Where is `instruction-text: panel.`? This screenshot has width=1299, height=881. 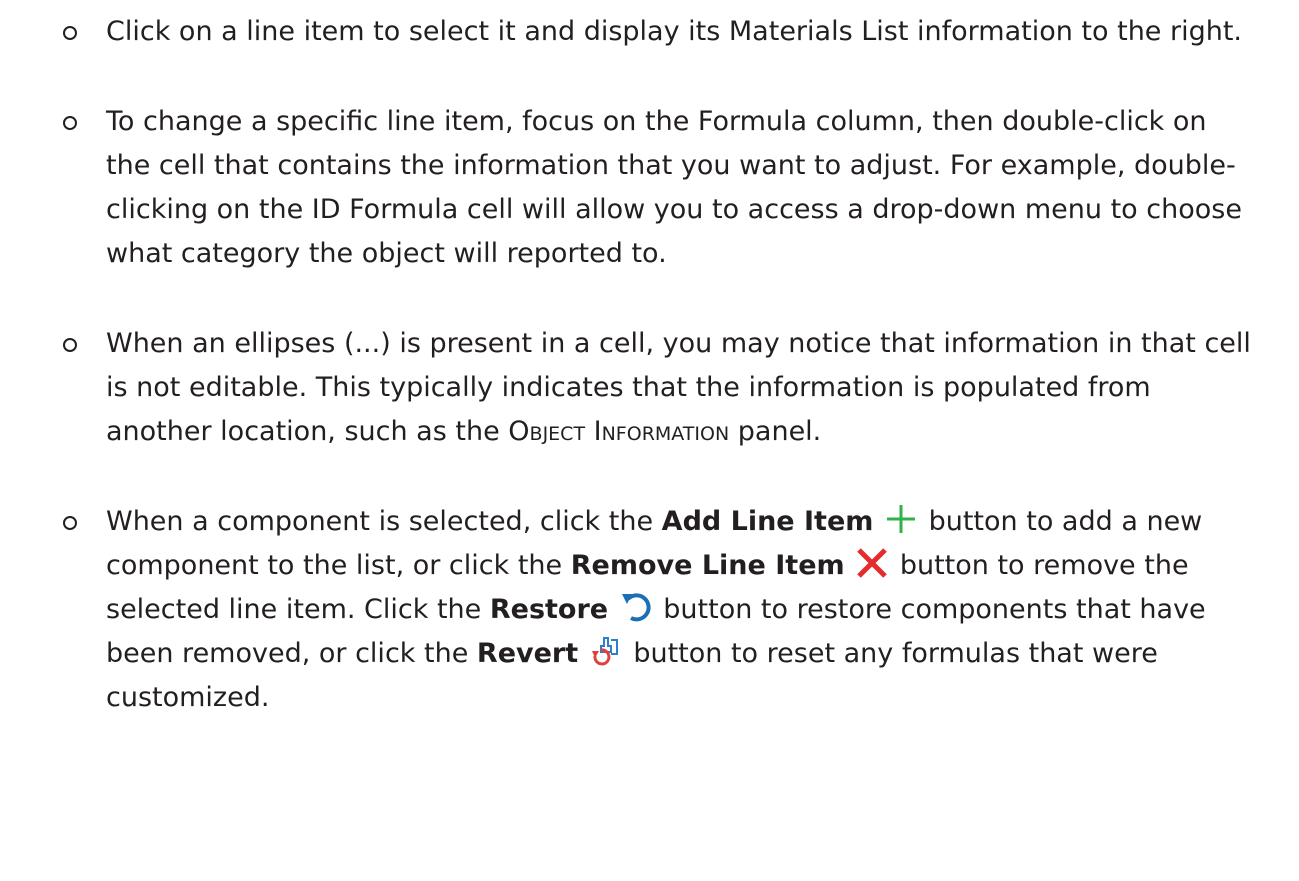
instruction-text: panel. is located at coordinates (775, 431).